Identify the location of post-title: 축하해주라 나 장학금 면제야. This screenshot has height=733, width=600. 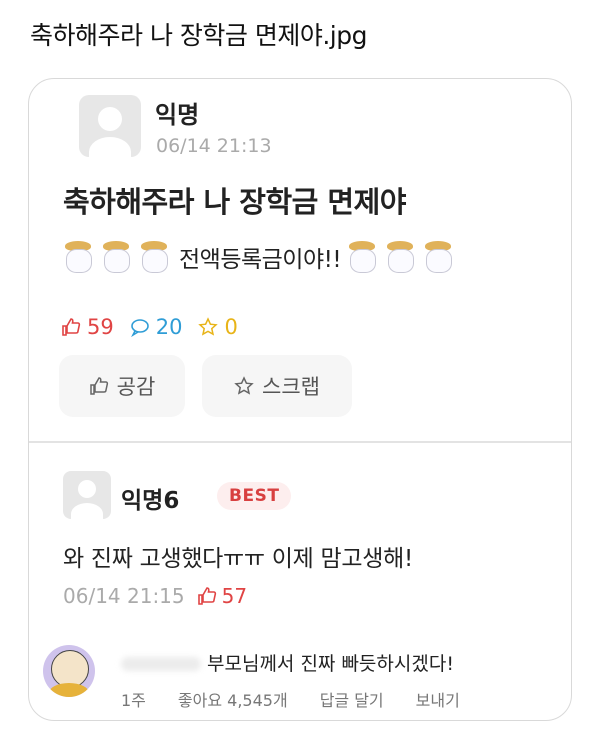
(234, 202).